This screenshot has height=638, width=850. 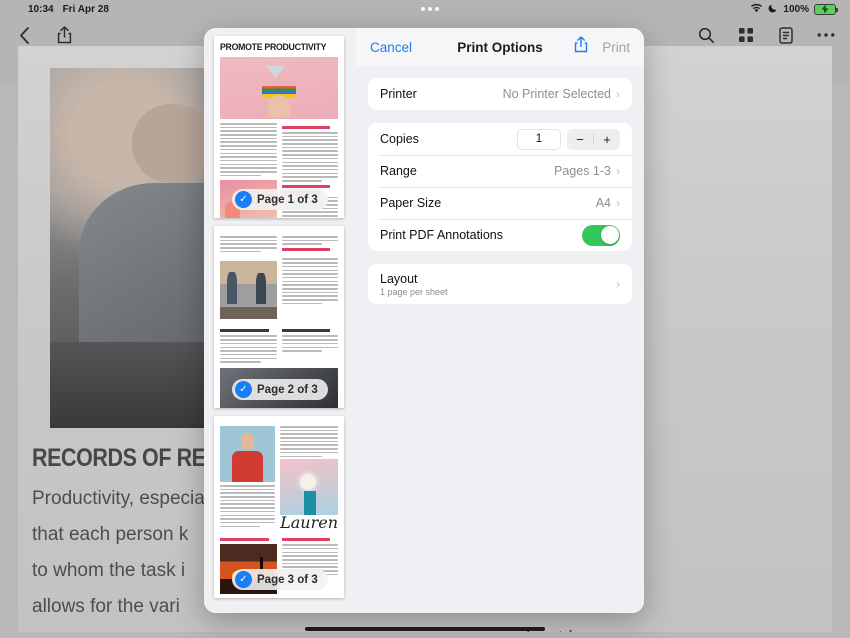 I want to click on range-value-wrap: Pages 1-3 ›, so click(x=587, y=171).